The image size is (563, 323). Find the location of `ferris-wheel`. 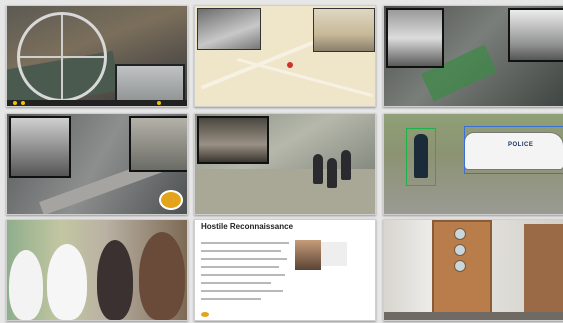

ferris-wheel is located at coordinates (62, 57).